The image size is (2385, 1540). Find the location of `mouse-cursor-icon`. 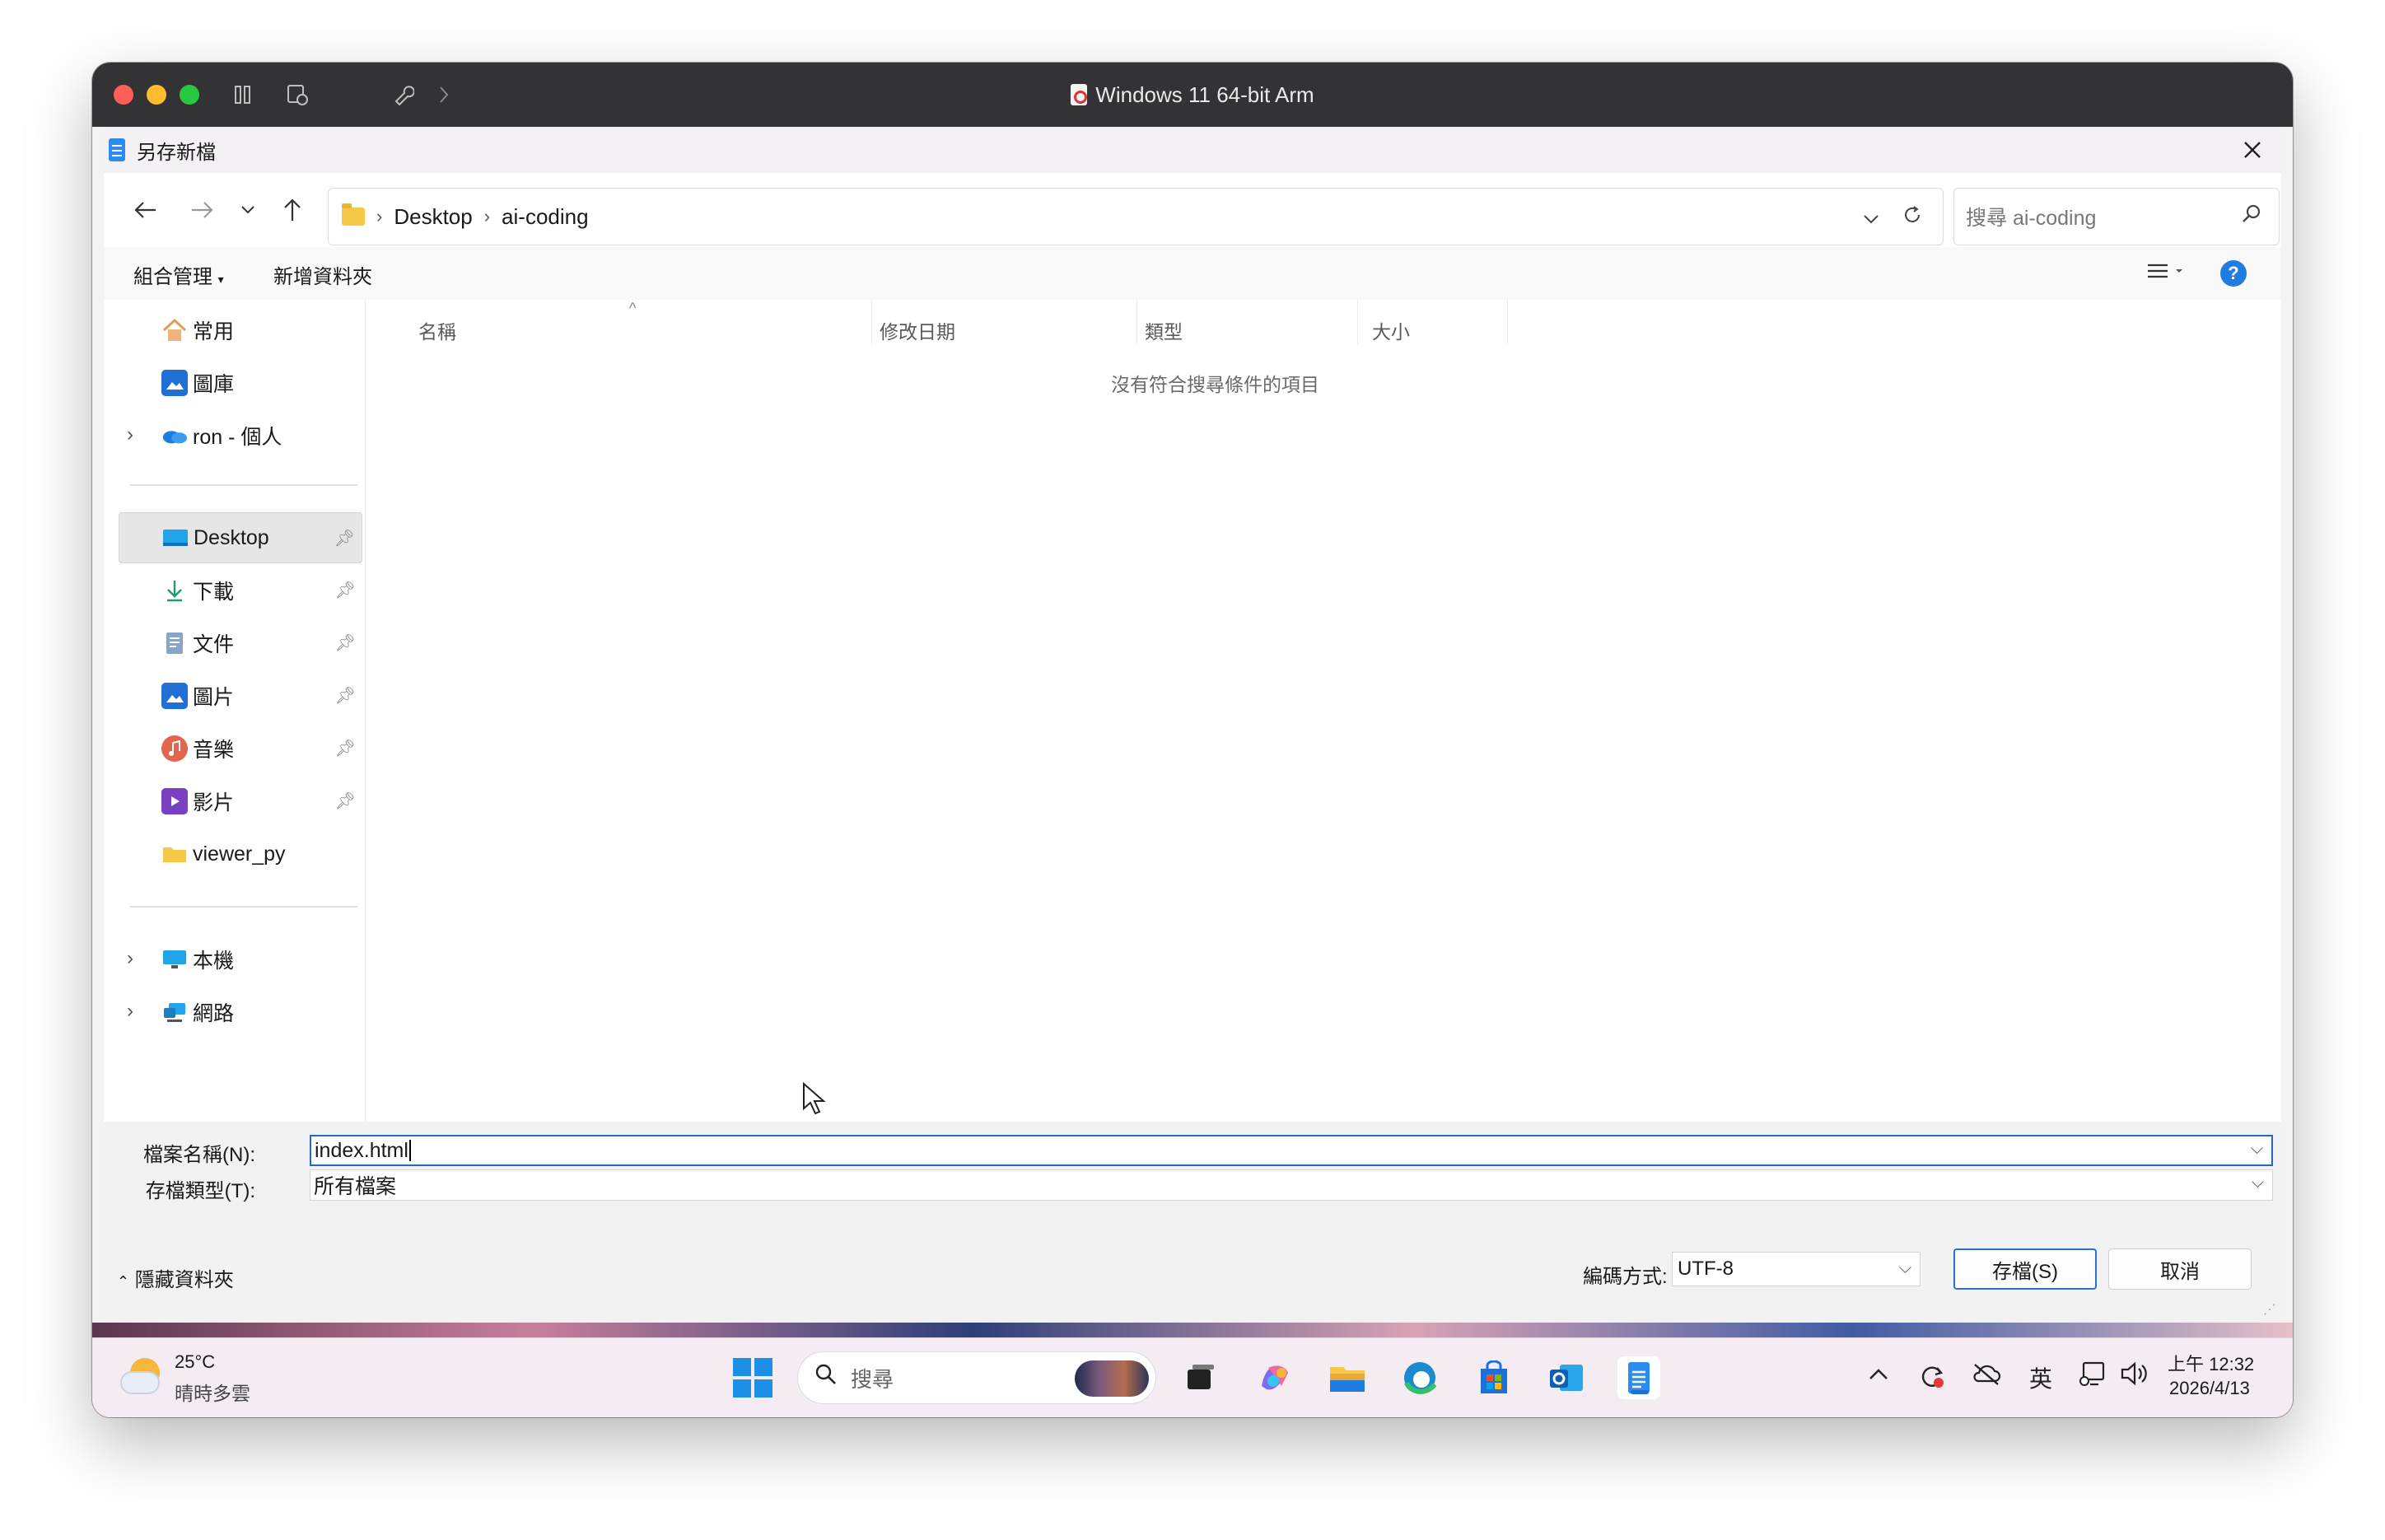

mouse-cursor-icon is located at coordinates (814, 1098).